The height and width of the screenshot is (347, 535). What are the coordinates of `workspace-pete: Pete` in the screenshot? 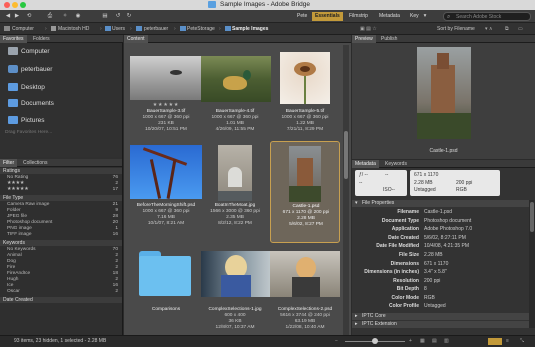 It's located at (302, 16).